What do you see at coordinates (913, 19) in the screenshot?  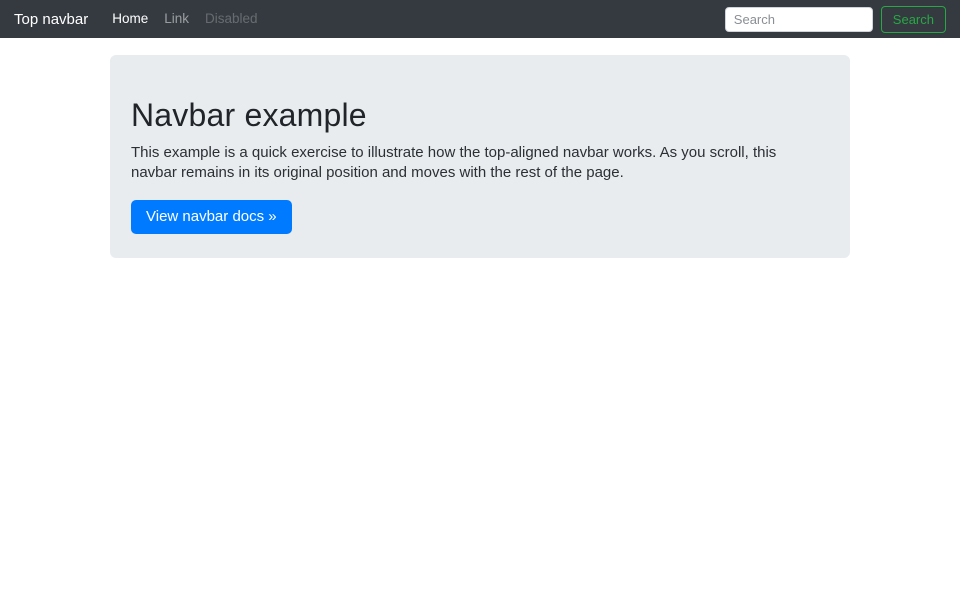 I see `search-button: Search` at bounding box center [913, 19].